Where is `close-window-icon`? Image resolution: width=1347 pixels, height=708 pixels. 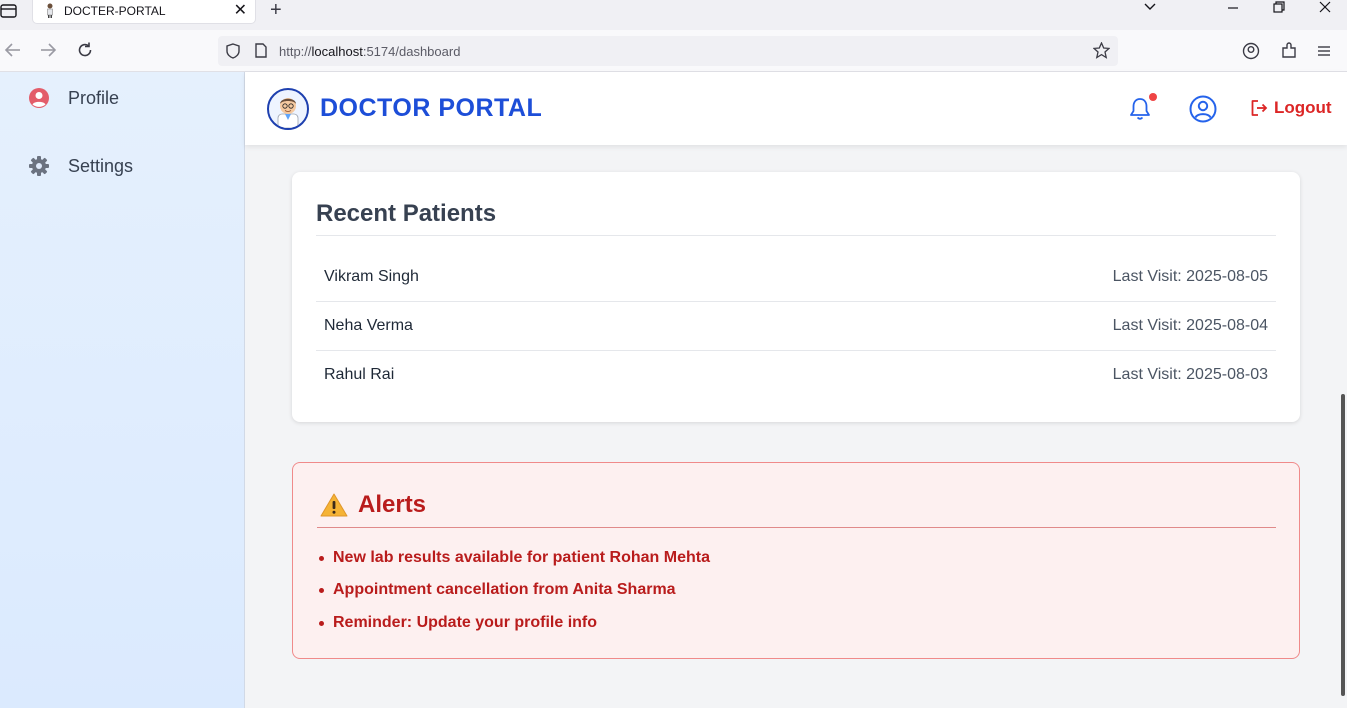 close-window-icon is located at coordinates (1325, 10).